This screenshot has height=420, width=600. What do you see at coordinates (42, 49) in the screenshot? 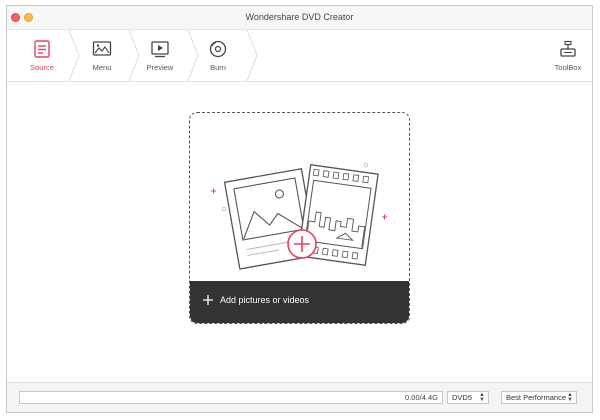
I see `source-icon` at bounding box center [42, 49].